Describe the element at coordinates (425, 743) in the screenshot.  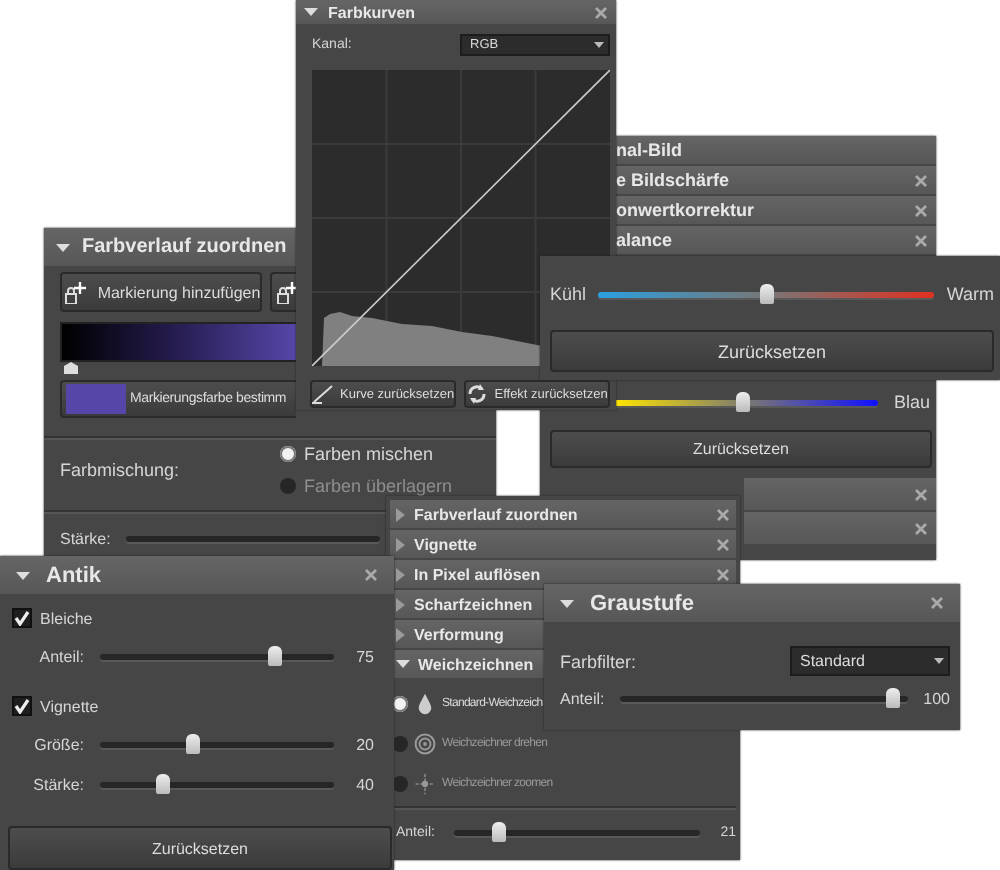
I see `spiral-icon` at that location.